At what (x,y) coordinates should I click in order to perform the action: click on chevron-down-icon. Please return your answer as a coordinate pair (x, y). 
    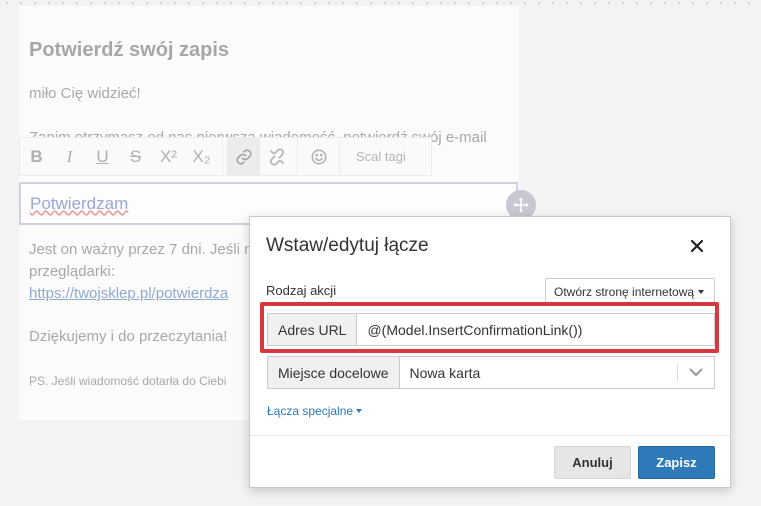
    Looking at the image, I should click on (696, 372).